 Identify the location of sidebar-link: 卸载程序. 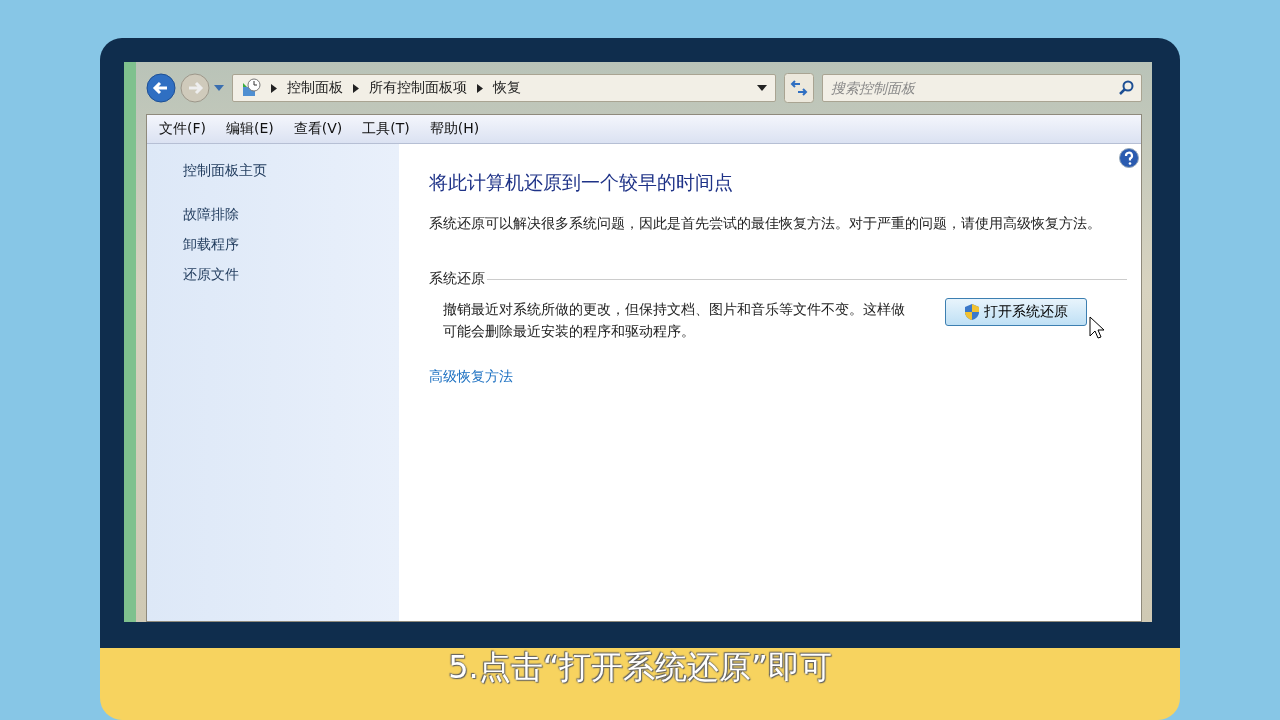
(291, 245).